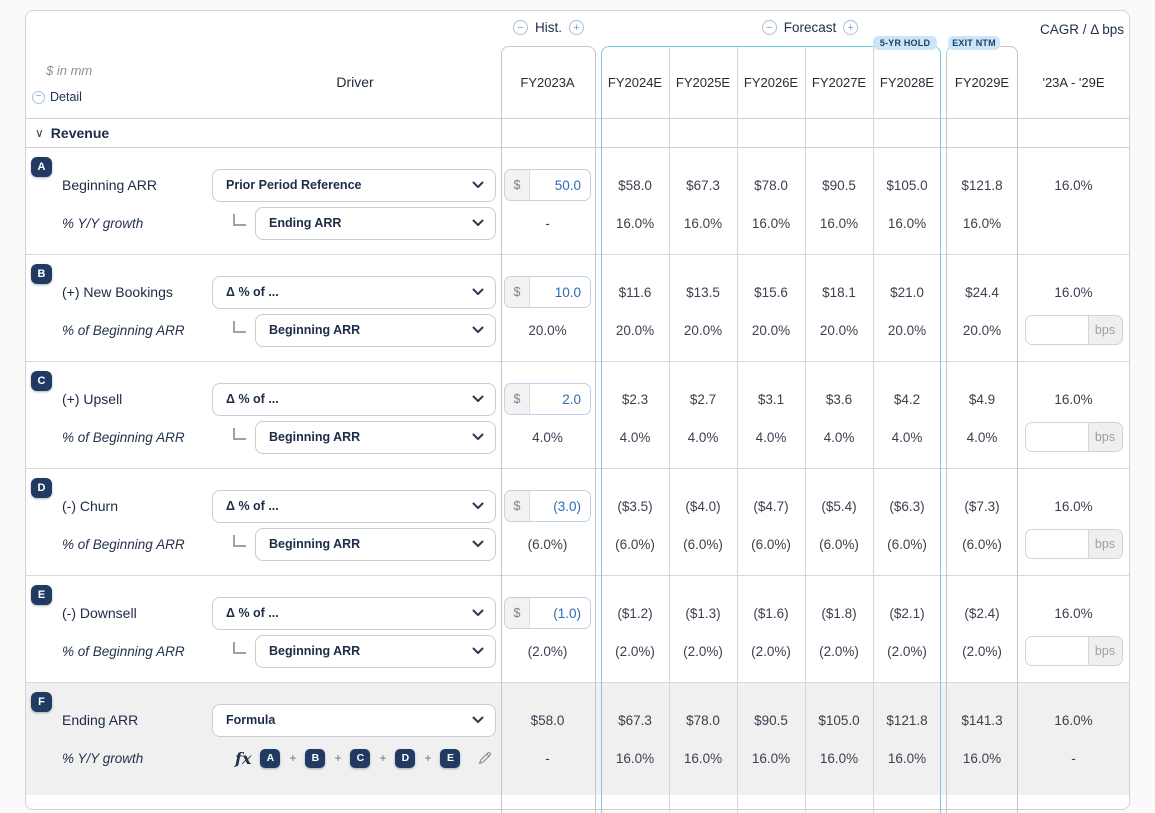 This screenshot has height=813, width=1155. I want to click on forecast-value: ($6.3), so click(907, 506).